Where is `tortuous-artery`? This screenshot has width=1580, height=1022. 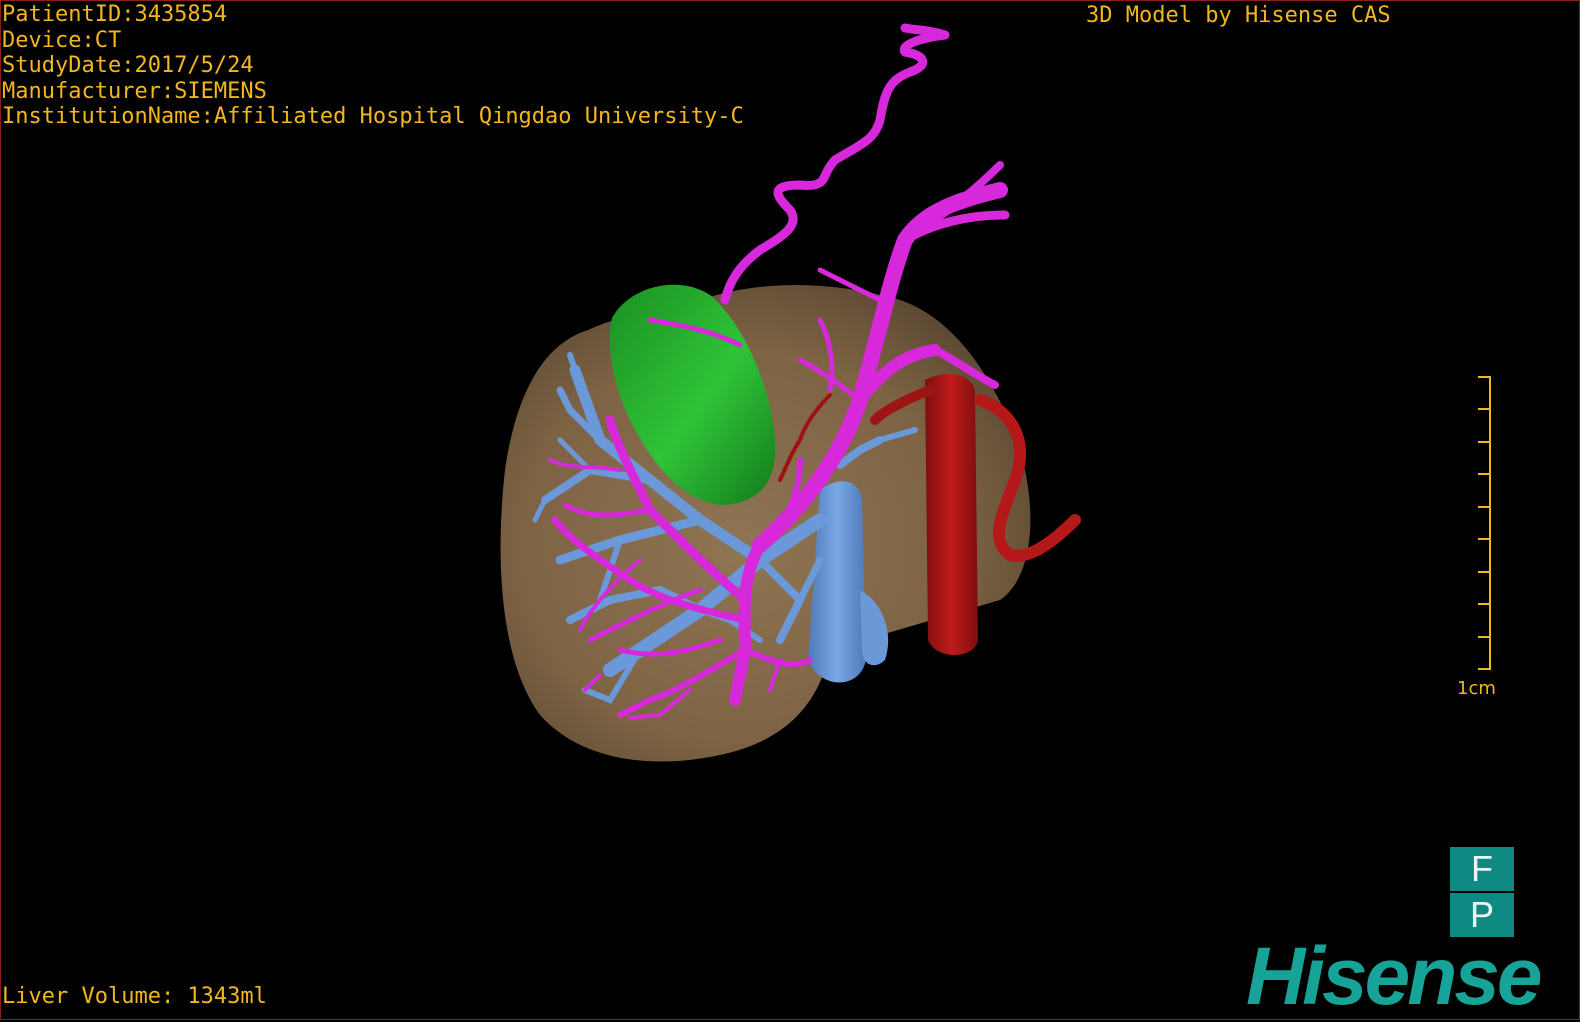
tortuous-artery is located at coordinates (835, 164).